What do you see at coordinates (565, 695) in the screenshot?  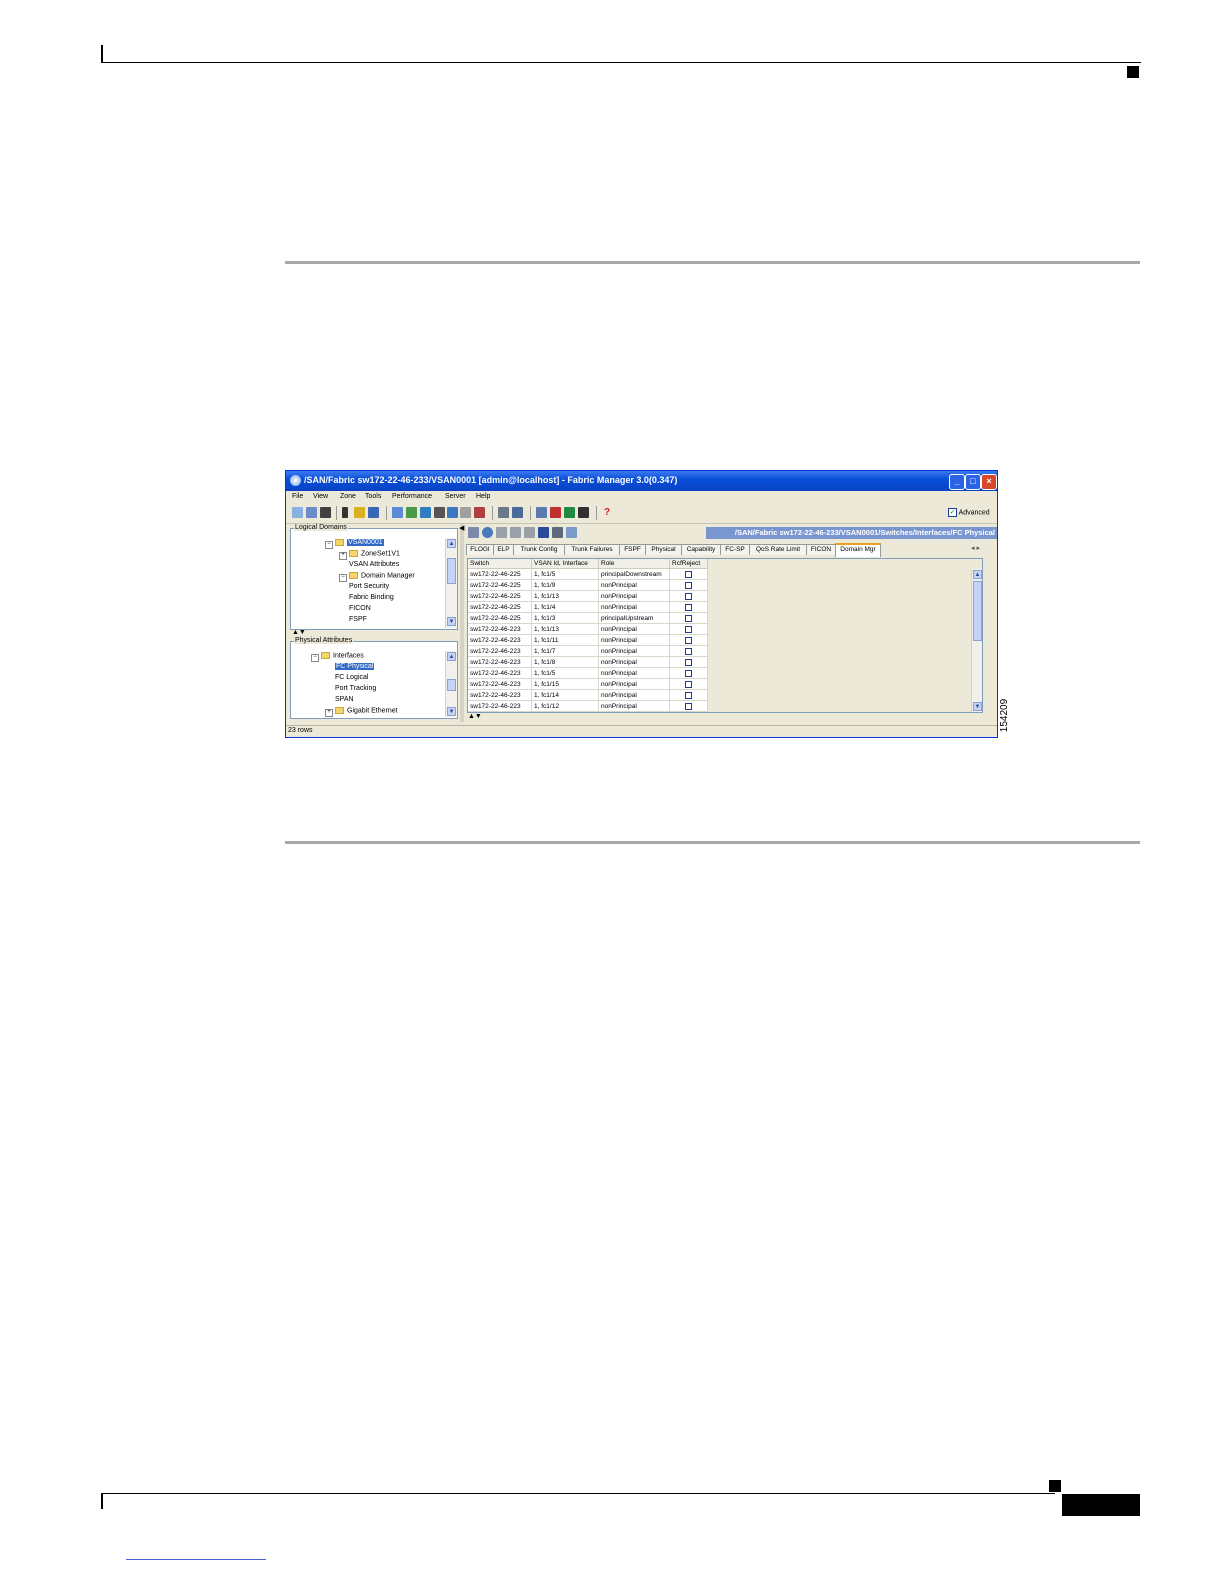 I see `cell-vsan-interface: 1, fc1/14` at bounding box center [565, 695].